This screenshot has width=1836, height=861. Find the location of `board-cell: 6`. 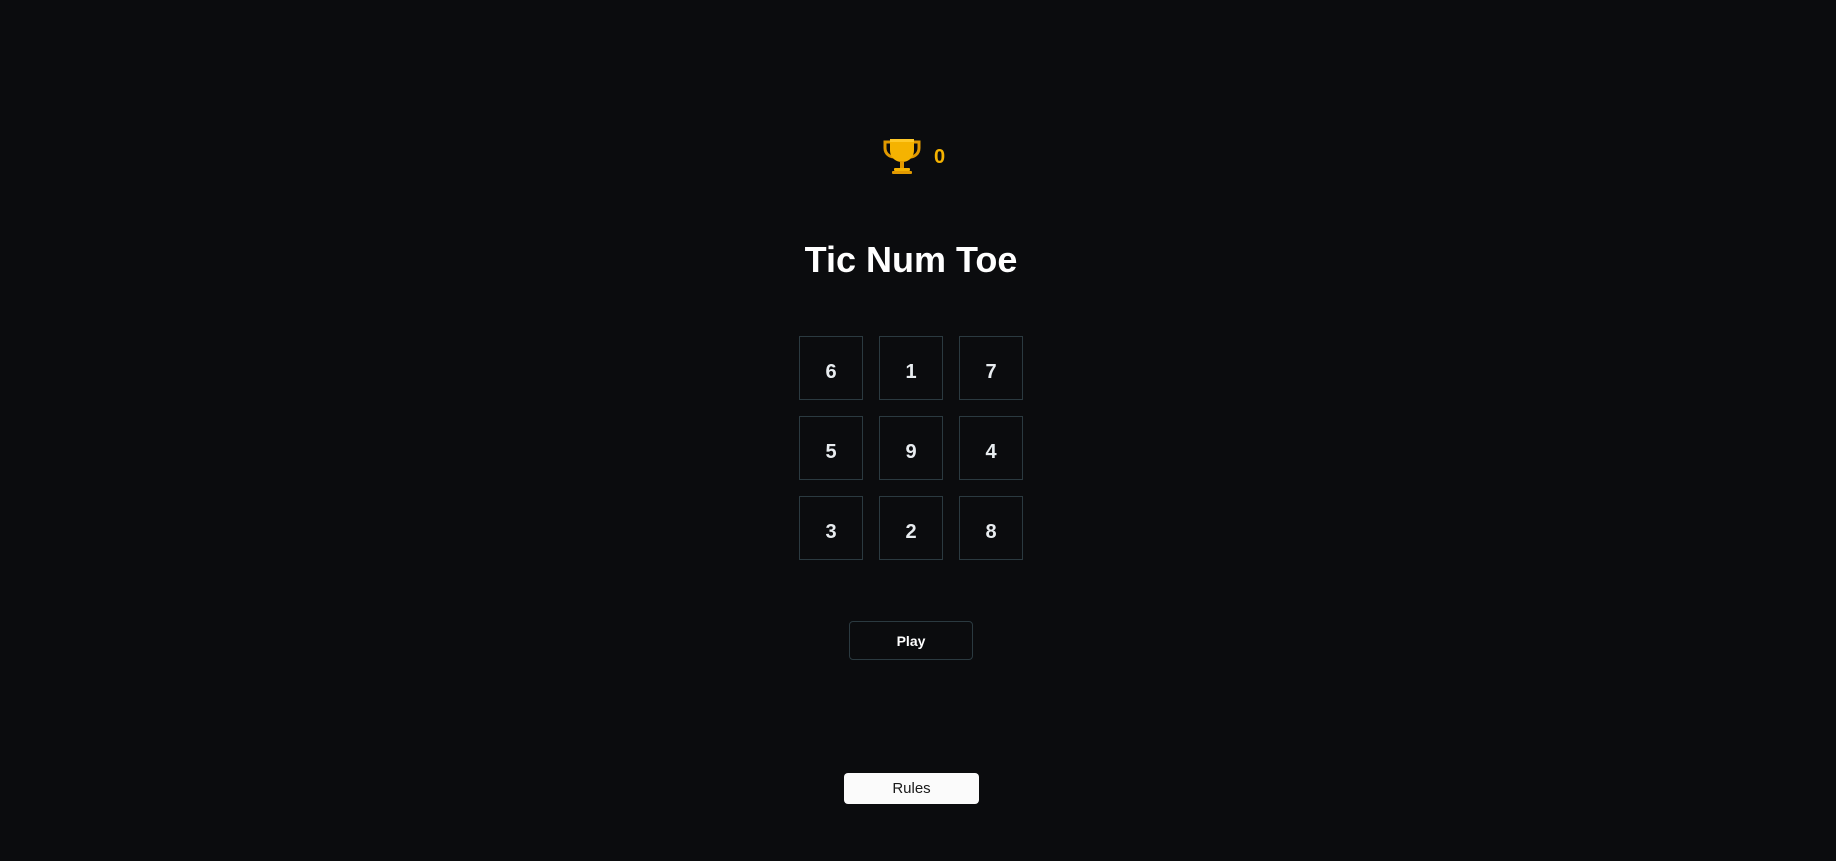

board-cell: 6 is located at coordinates (831, 368).